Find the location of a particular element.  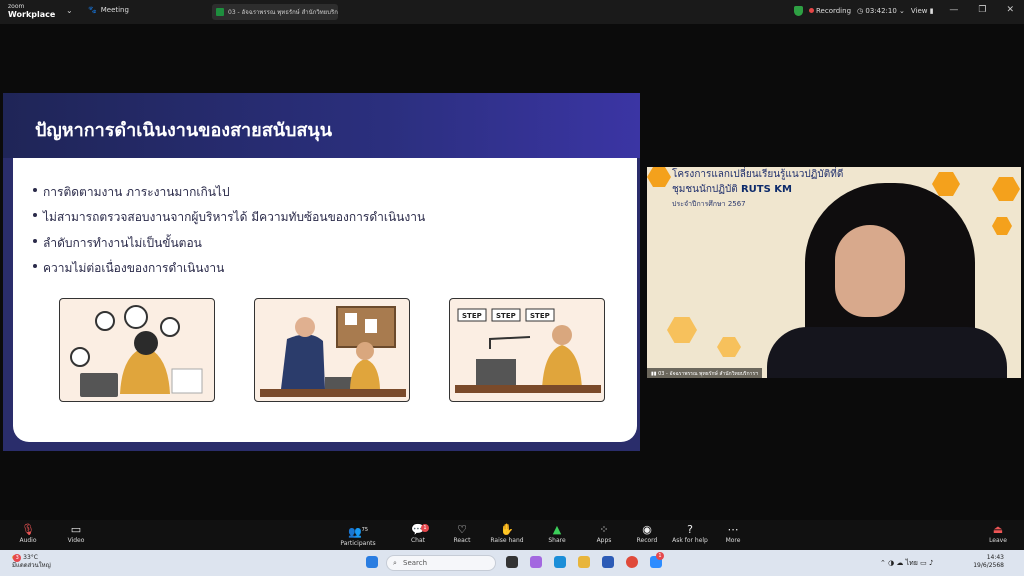

taskbar-search: ⌕ Search is located at coordinates (441, 563).